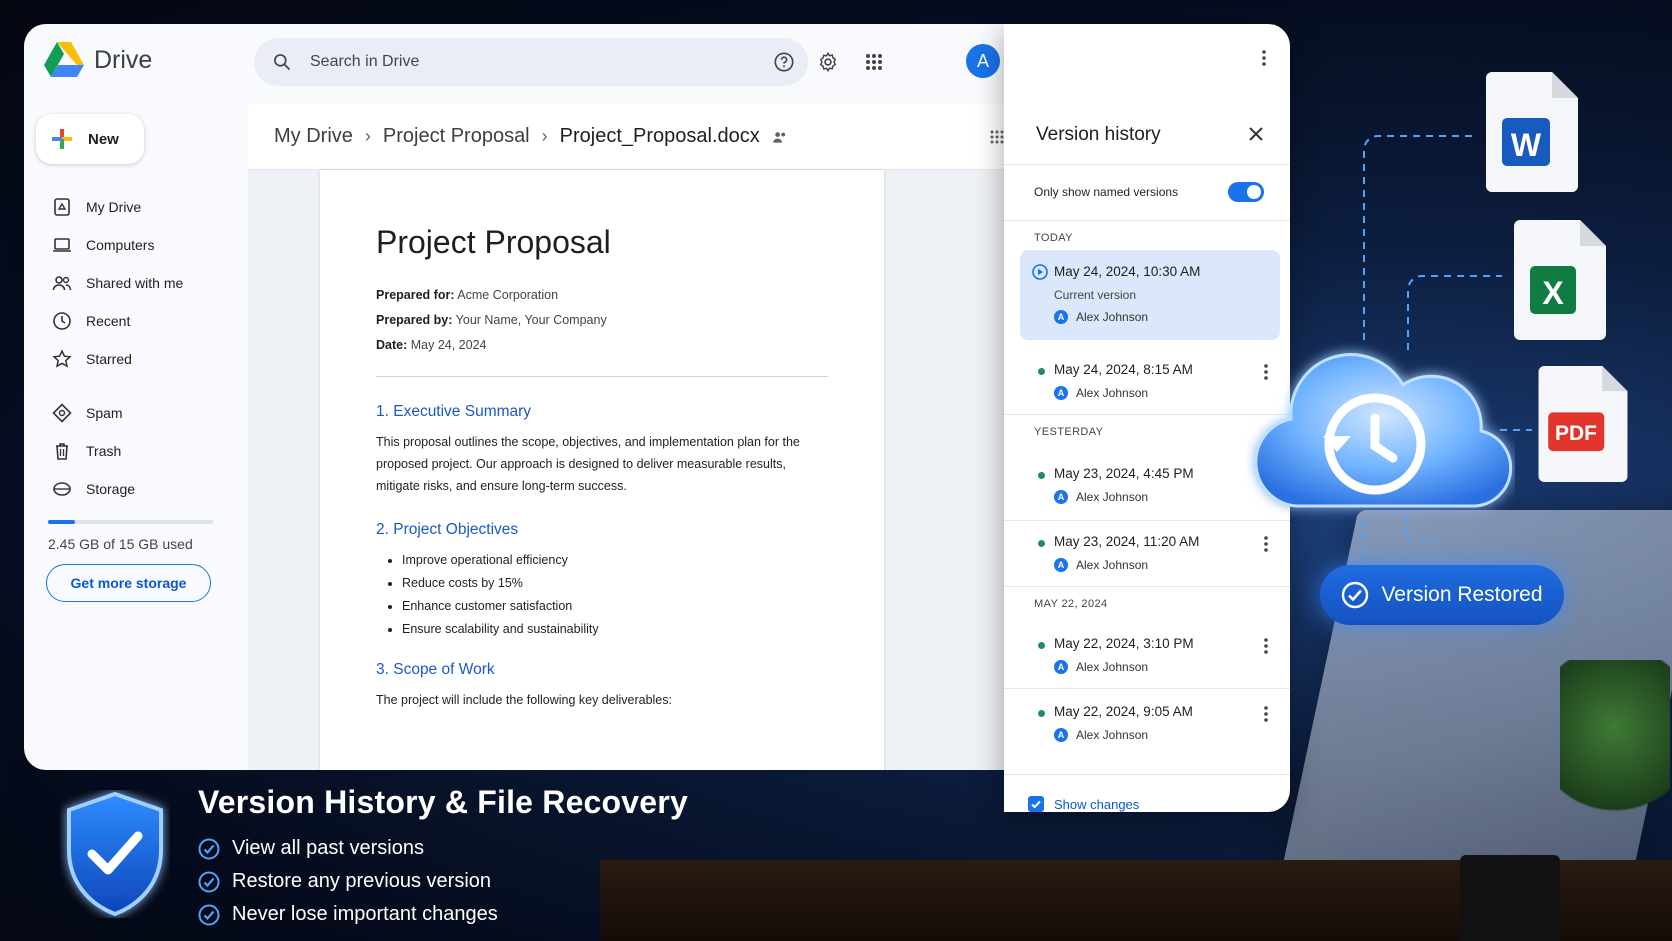 The width and height of the screenshot is (1672, 941). I want to click on version-item: May 24, 2024, 8:15 AM A Alex Johnson, so click(1150, 381).